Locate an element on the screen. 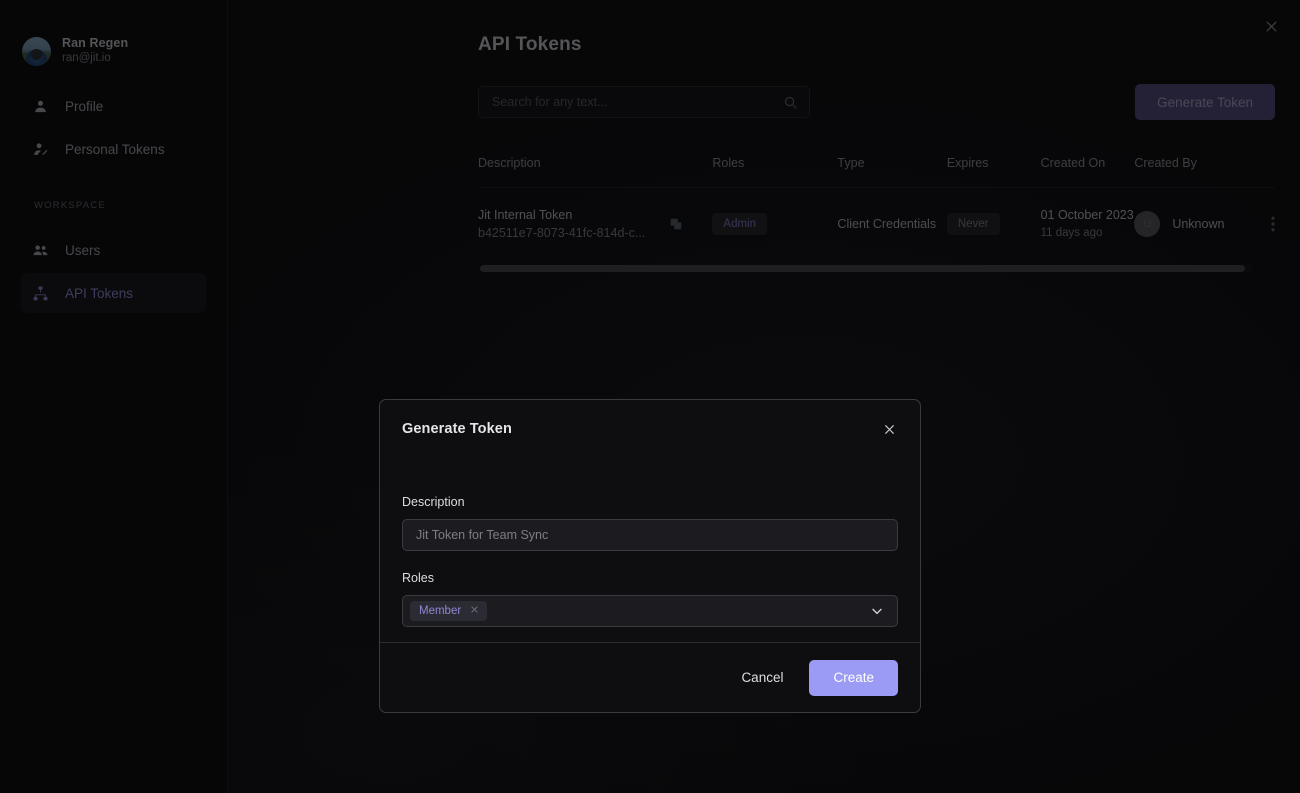  modal-header: Generate Token is located at coordinates (650, 421).